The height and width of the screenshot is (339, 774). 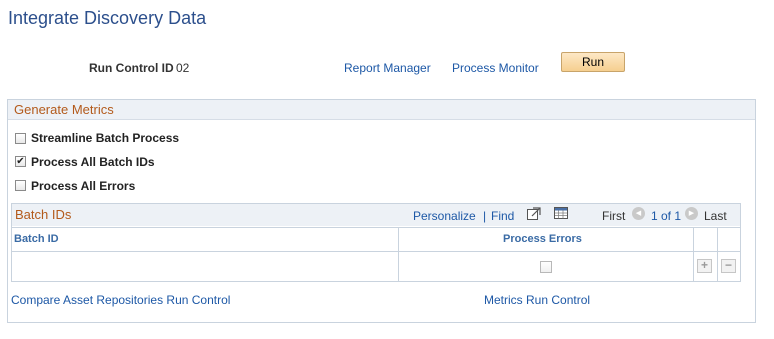 What do you see at coordinates (376, 215) in the screenshot?
I see `batch-ids-grid-header` at bounding box center [376, 215].